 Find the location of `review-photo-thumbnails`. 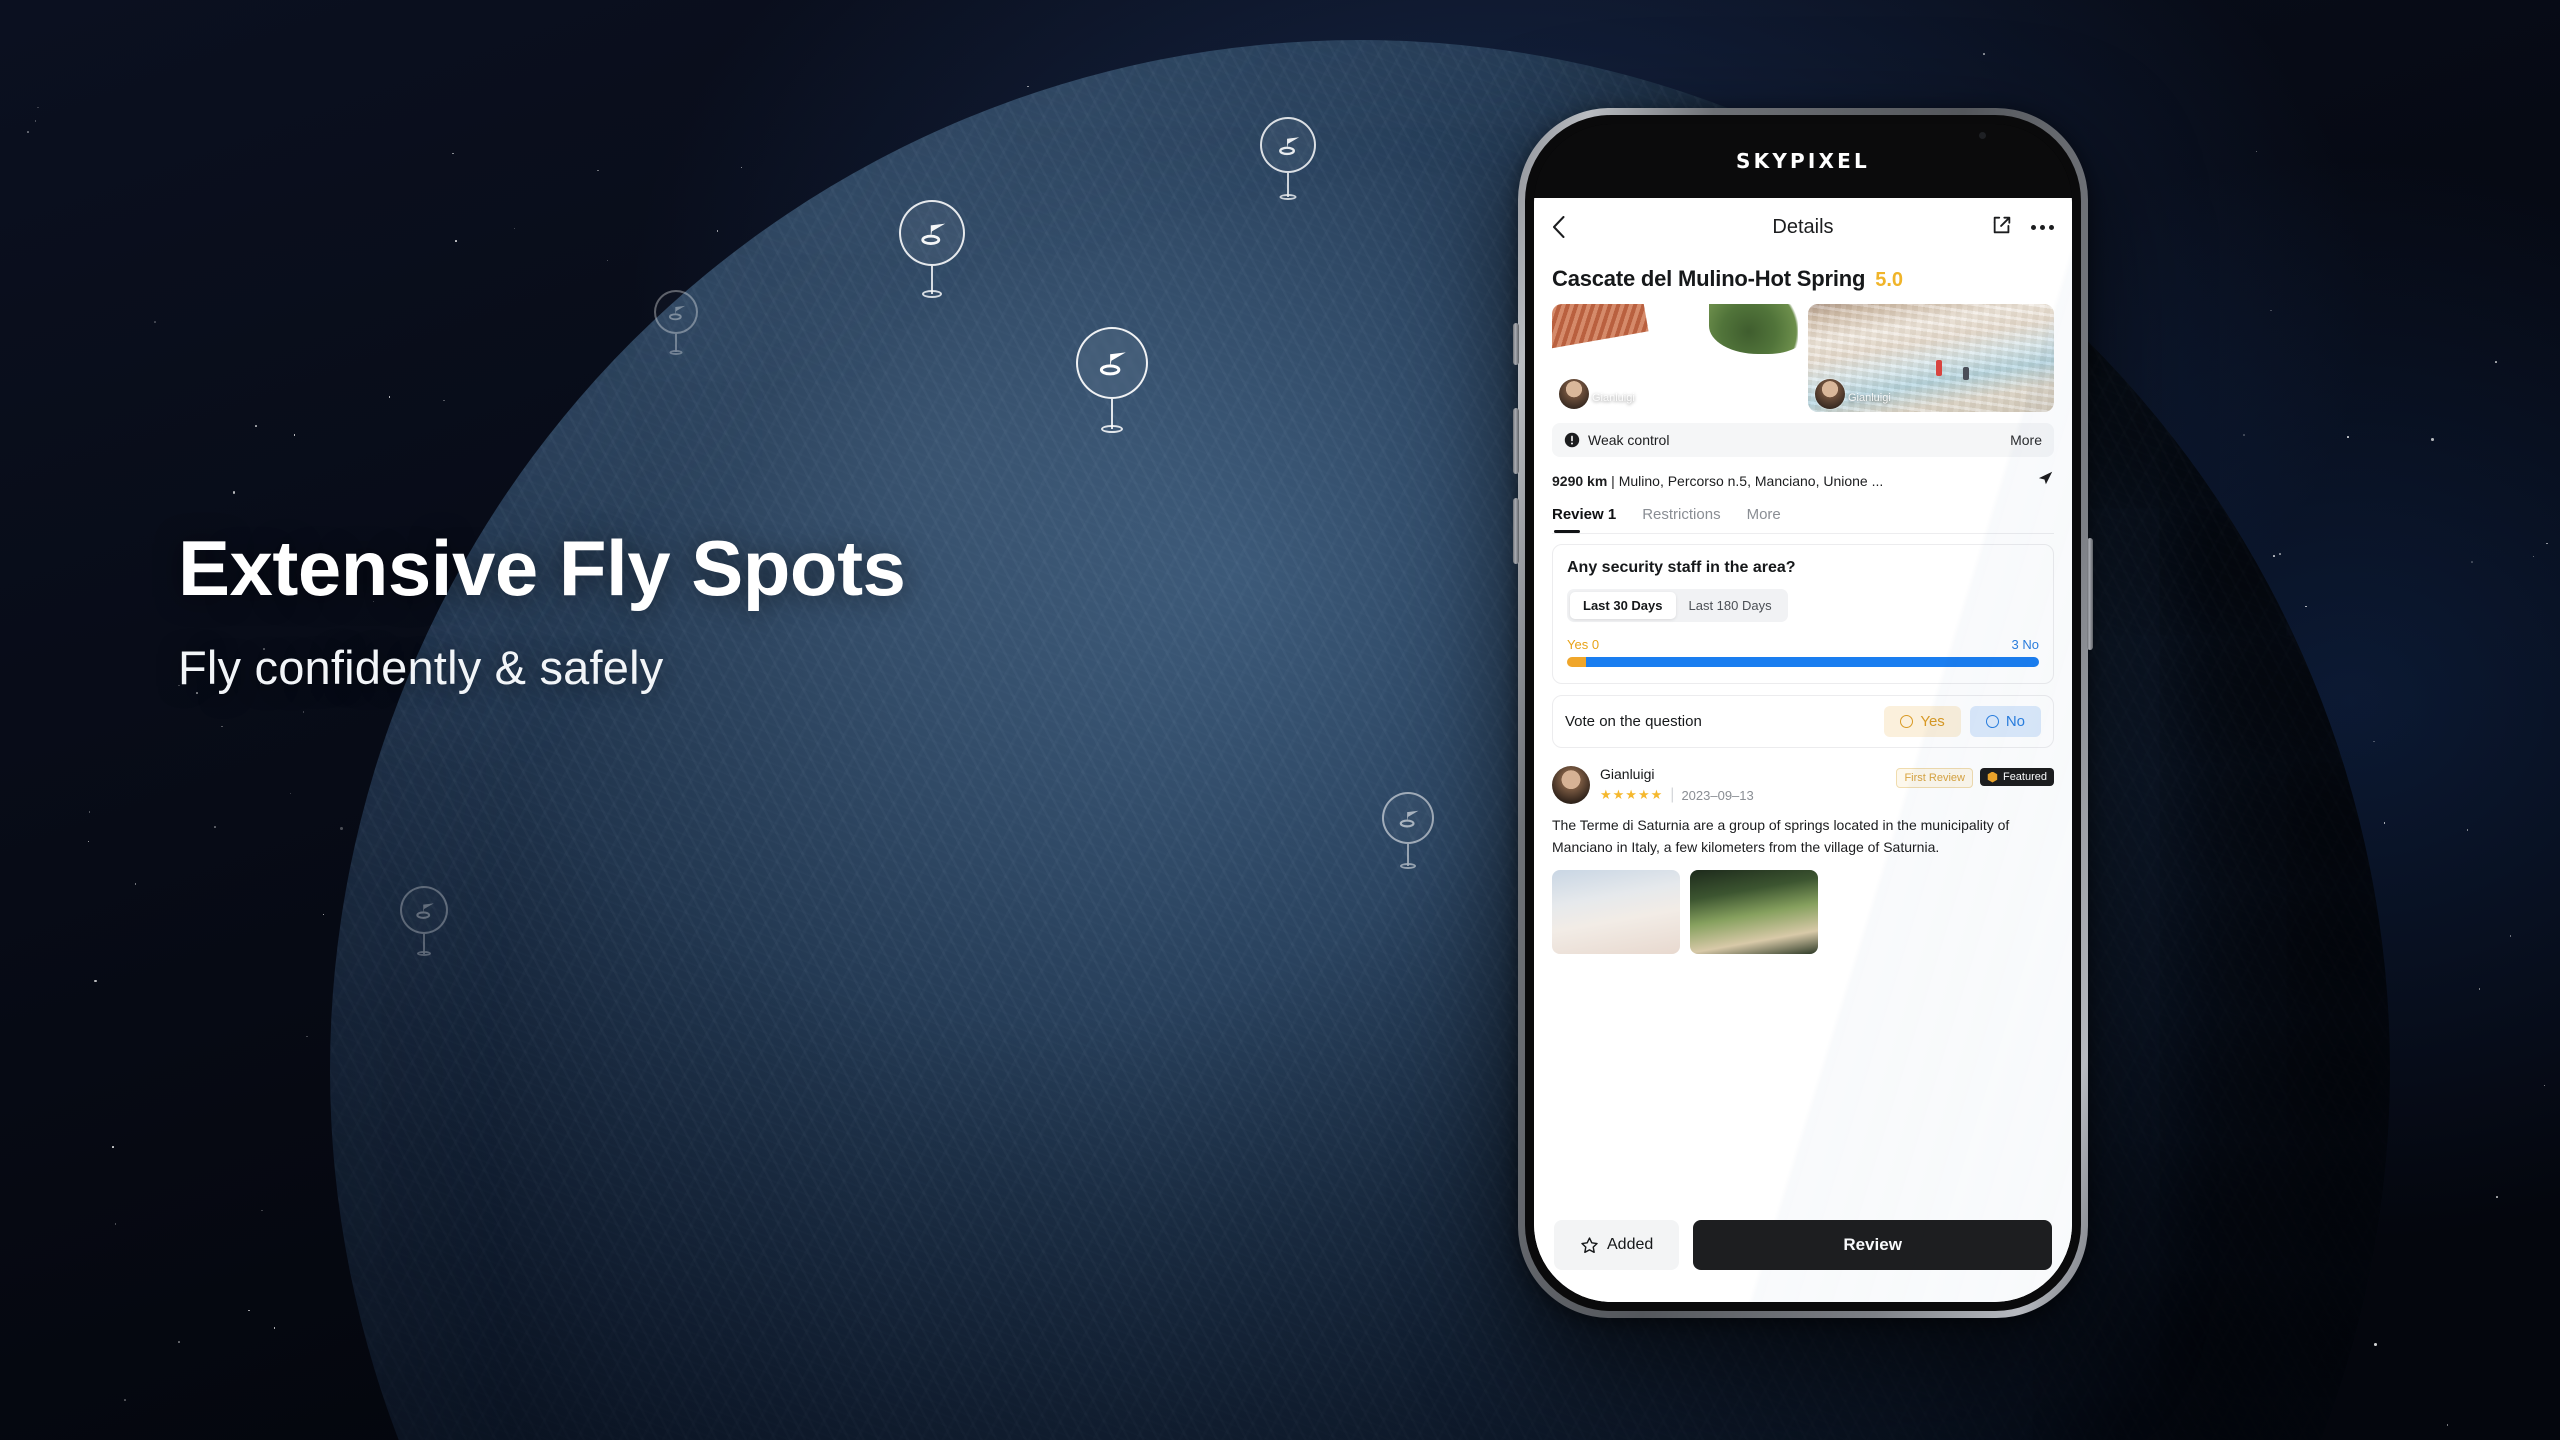

review-photo-thumbnails is located at coordinates (1803, 912).